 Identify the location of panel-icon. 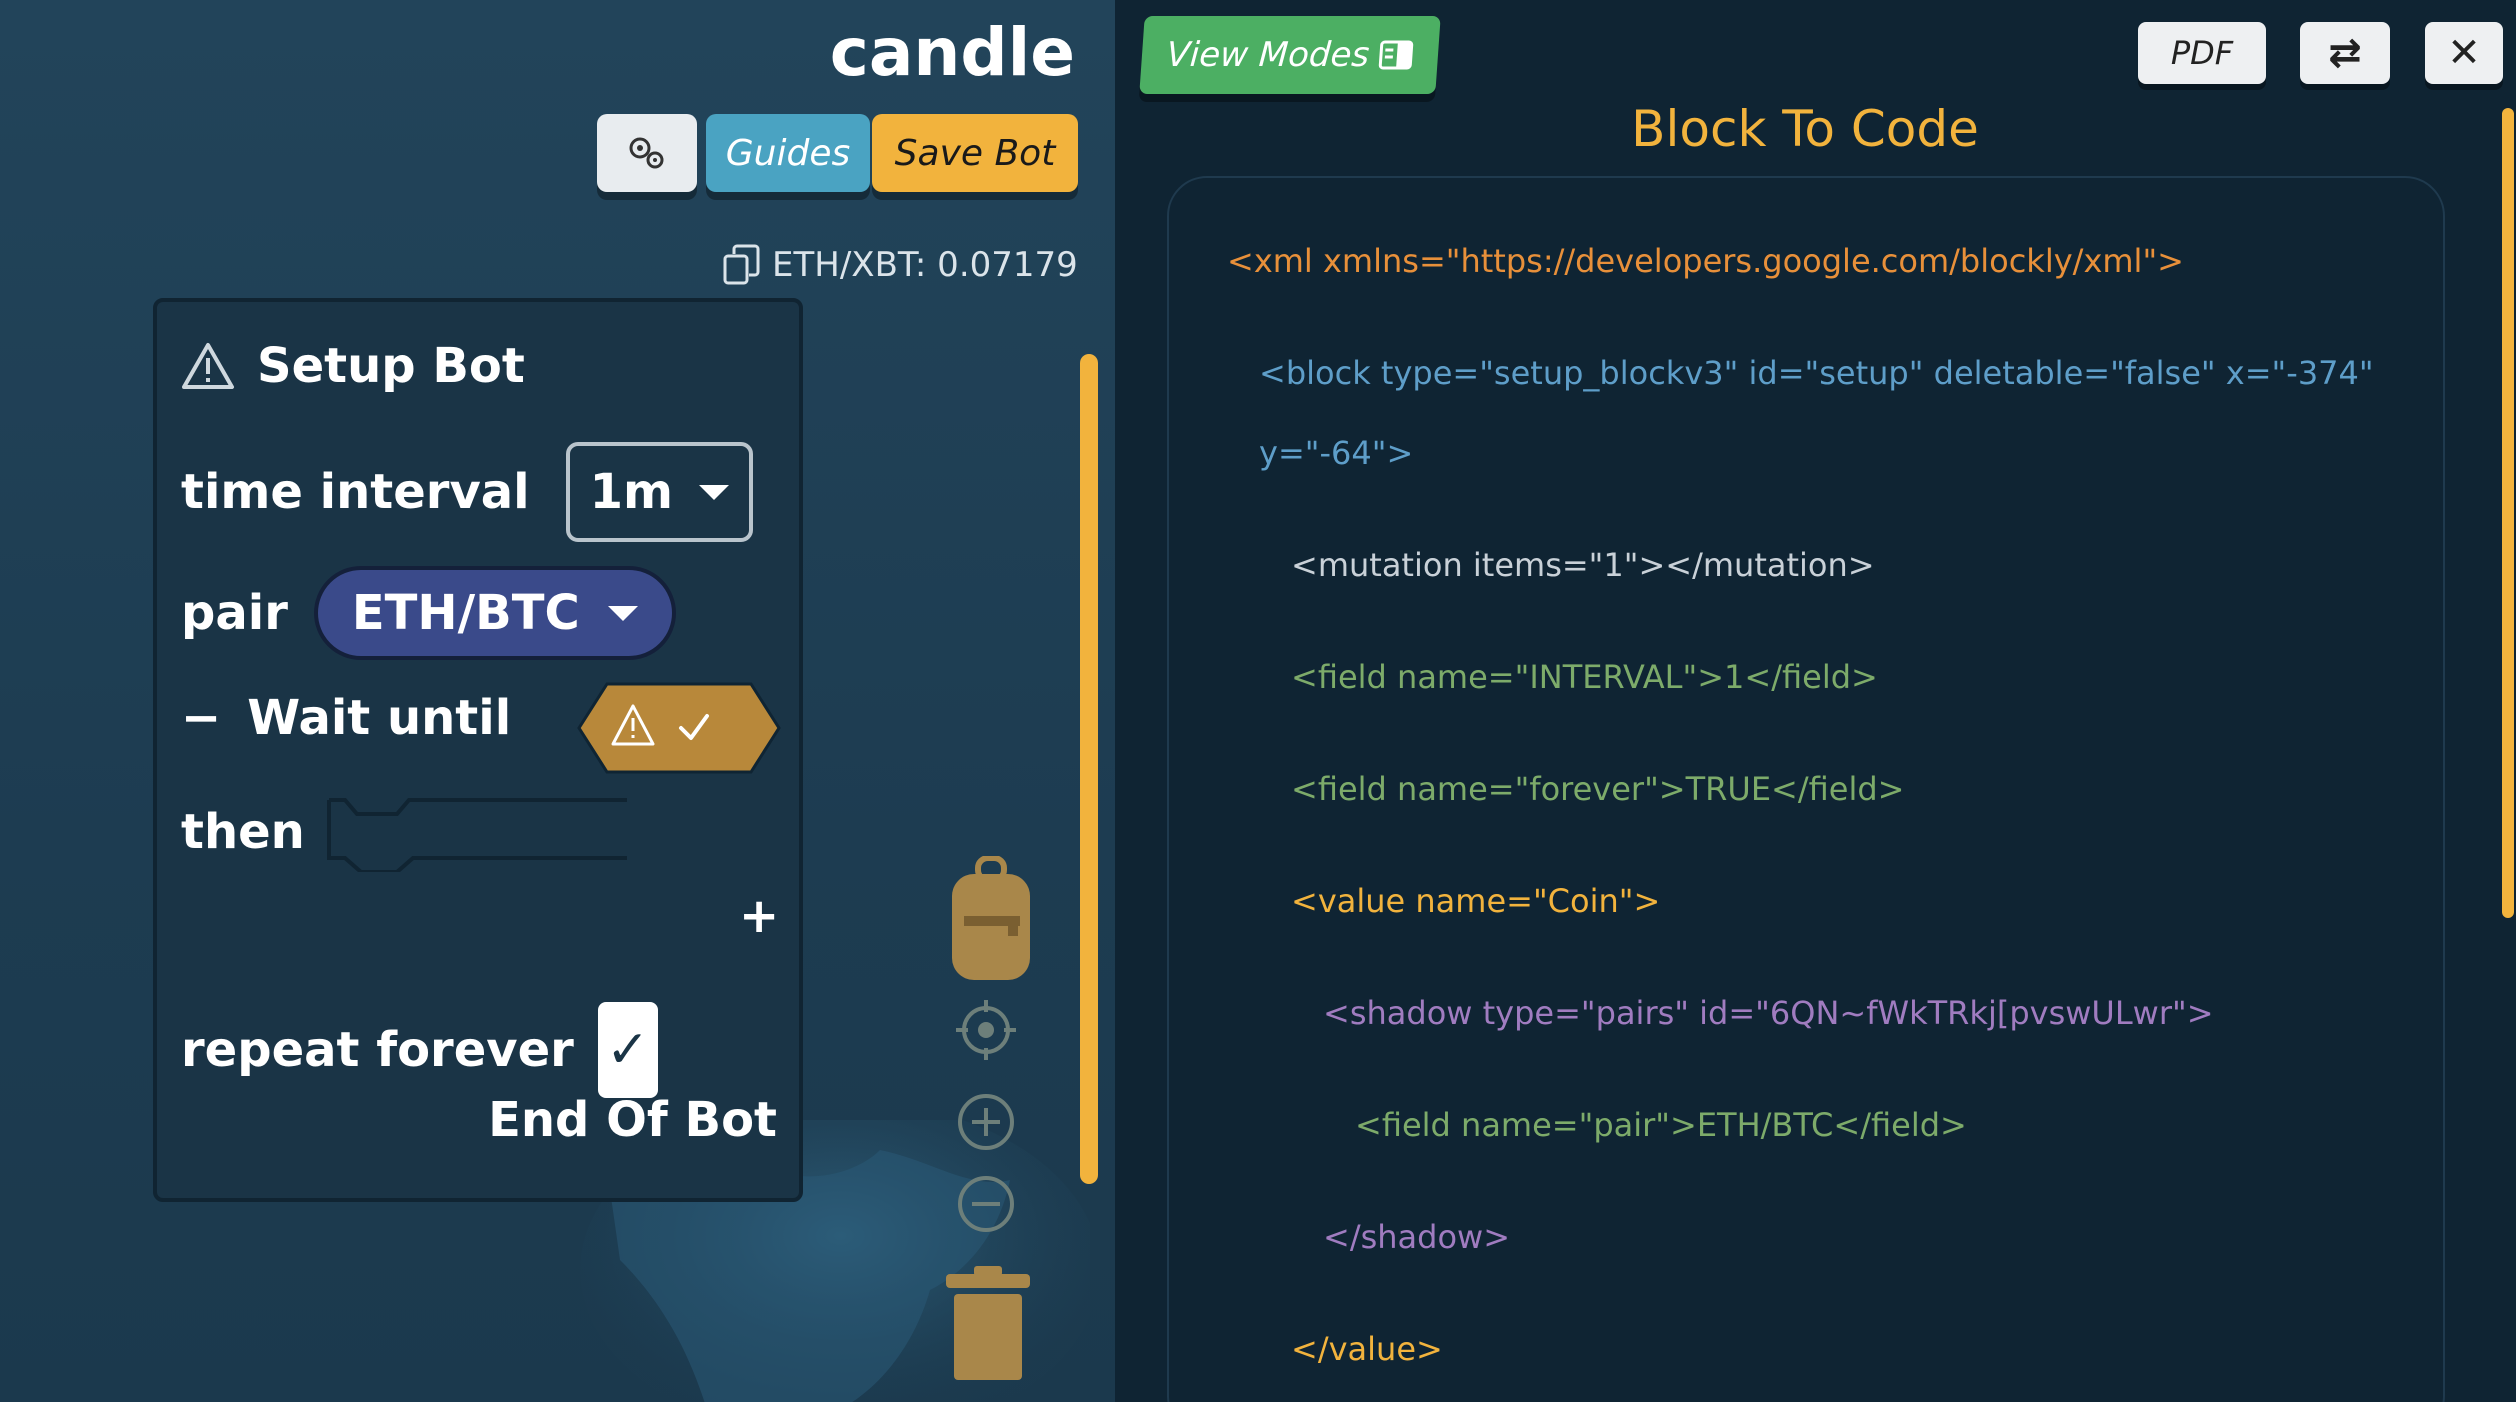
(1396, 55).